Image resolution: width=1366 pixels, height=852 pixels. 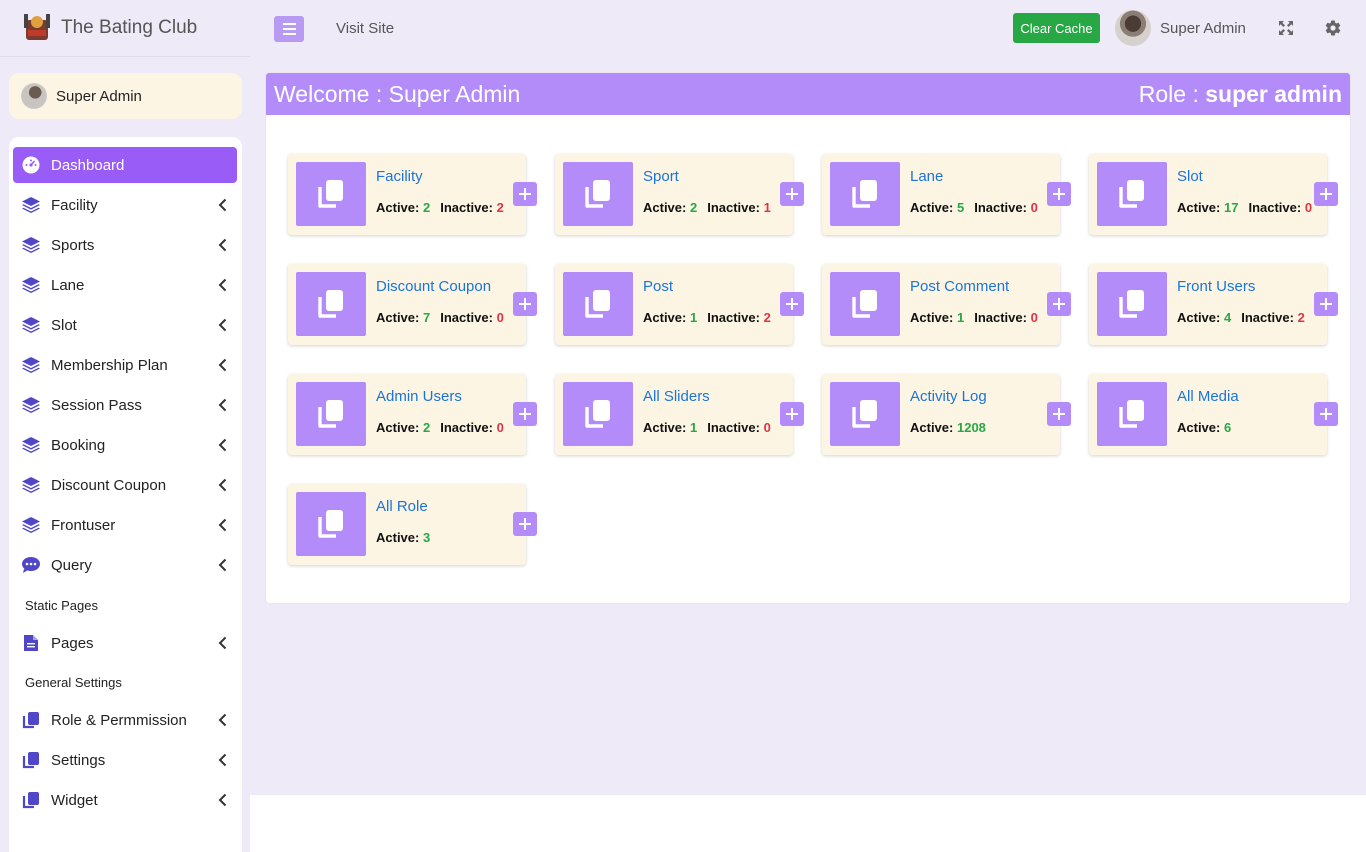 I want to click on tile-stats: Active: 3, so click(x=403, y=537).